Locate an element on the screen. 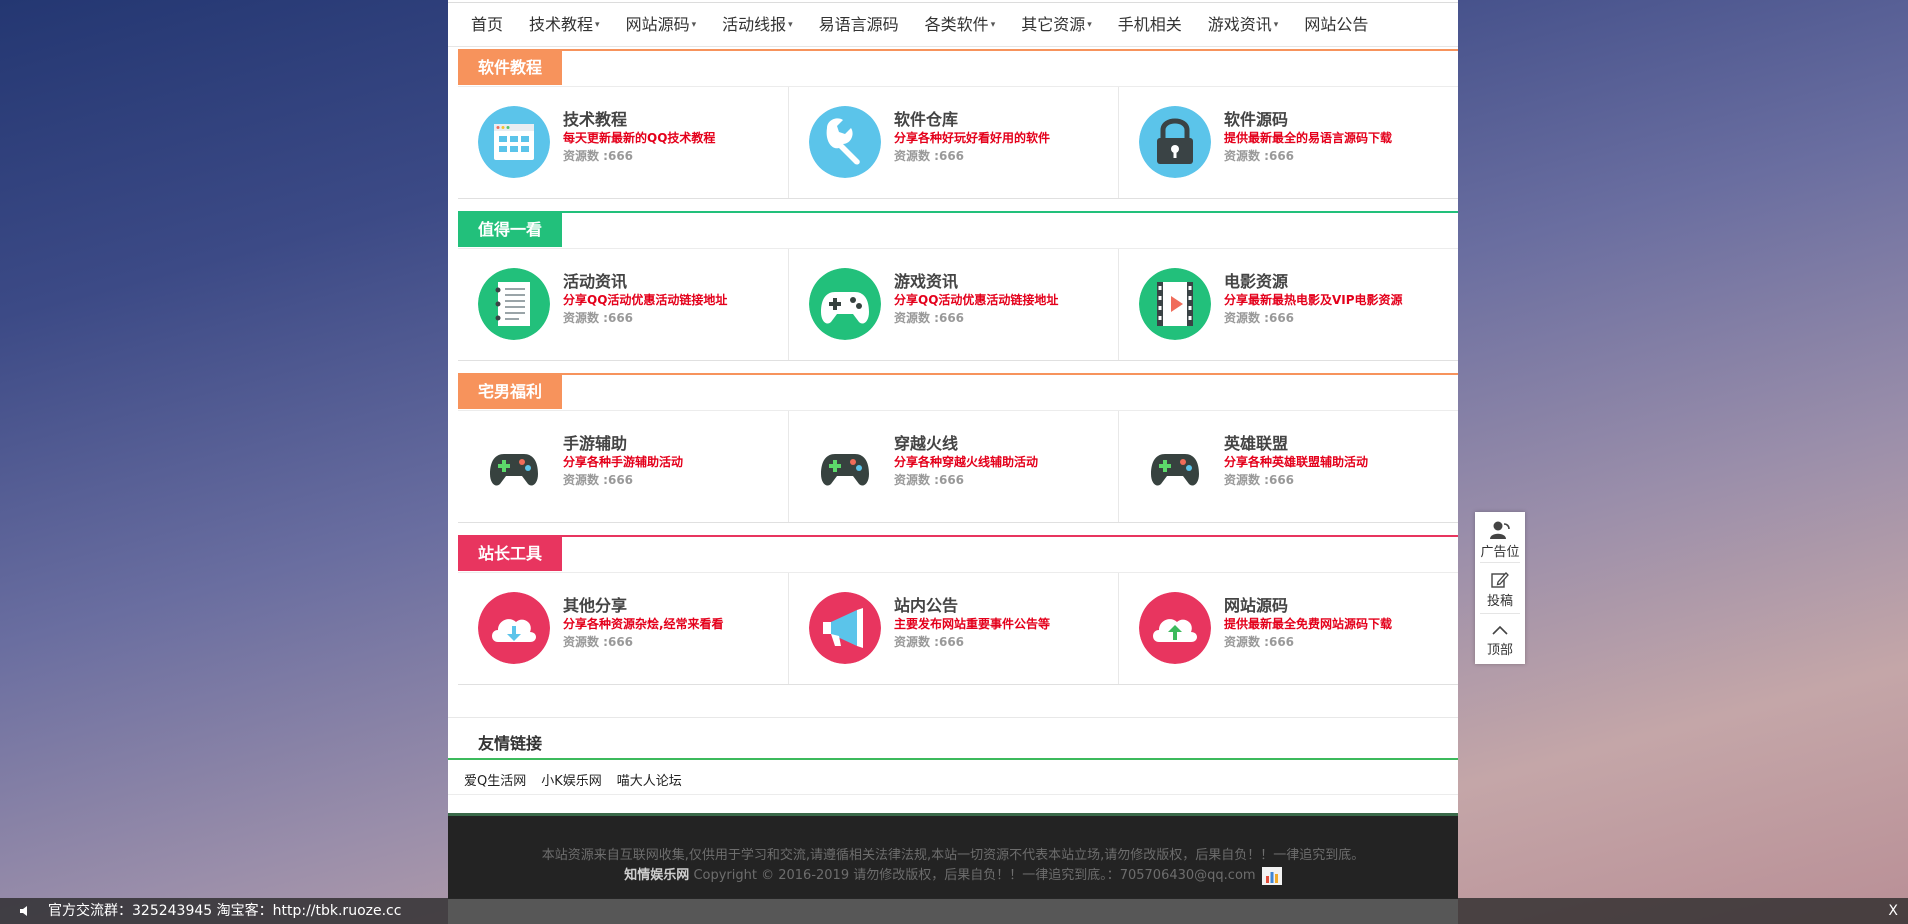  nav-item: 其它资源 ▾ is located at coordinates (1056, 24).